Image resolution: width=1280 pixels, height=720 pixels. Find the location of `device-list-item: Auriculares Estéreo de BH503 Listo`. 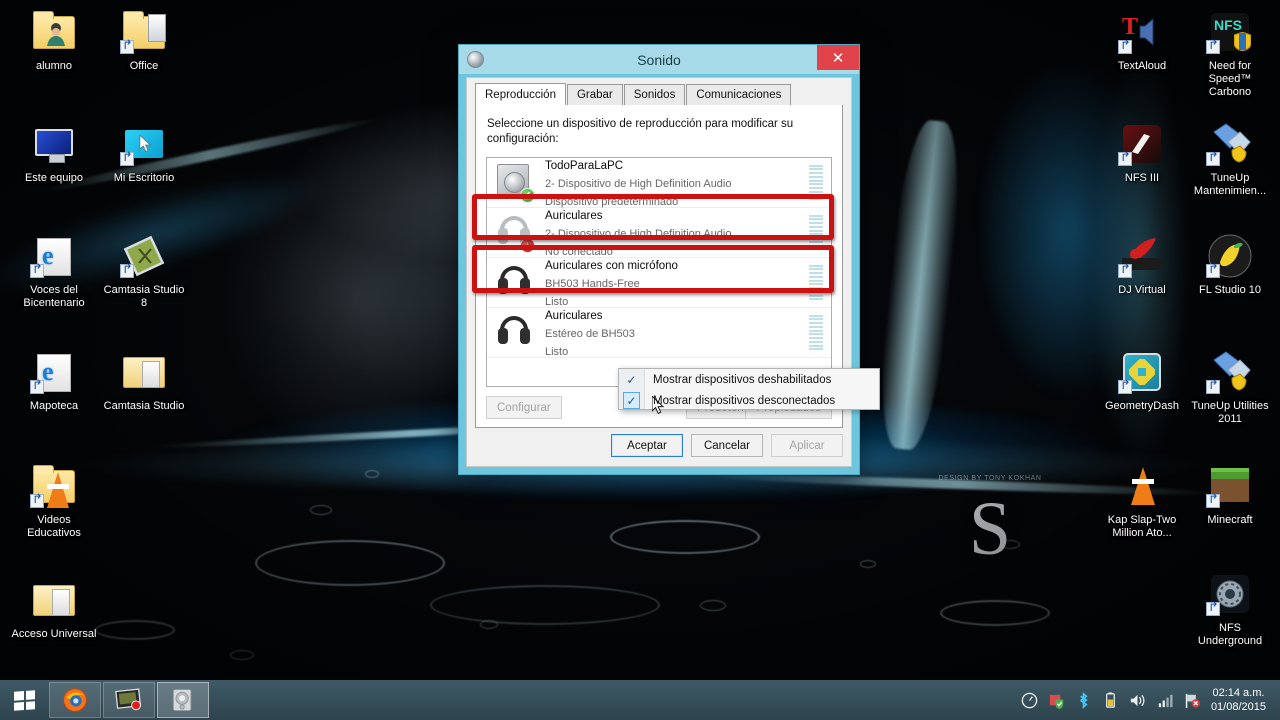

device-list-item: Auriculares Estéreo de BH503 Listo is located at coordinates (659, 333).